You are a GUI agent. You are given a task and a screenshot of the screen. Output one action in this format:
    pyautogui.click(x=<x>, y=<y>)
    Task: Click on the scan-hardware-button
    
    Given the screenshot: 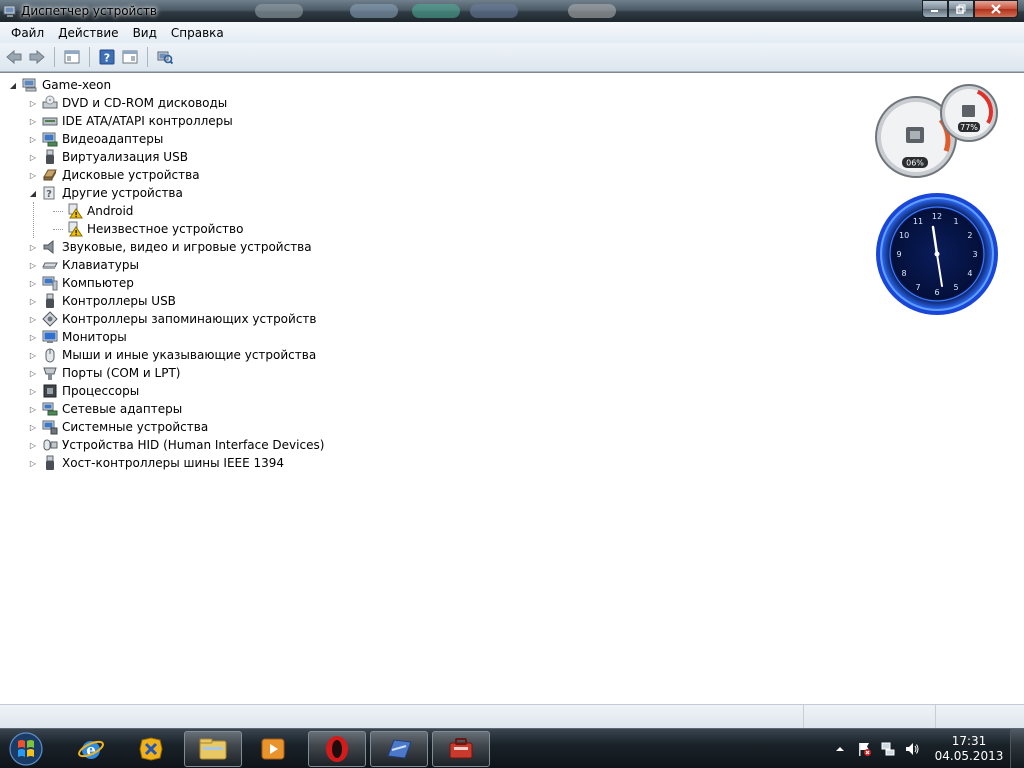 What is the action you would take?
    pyautogui.click(x=165, y=57)
    